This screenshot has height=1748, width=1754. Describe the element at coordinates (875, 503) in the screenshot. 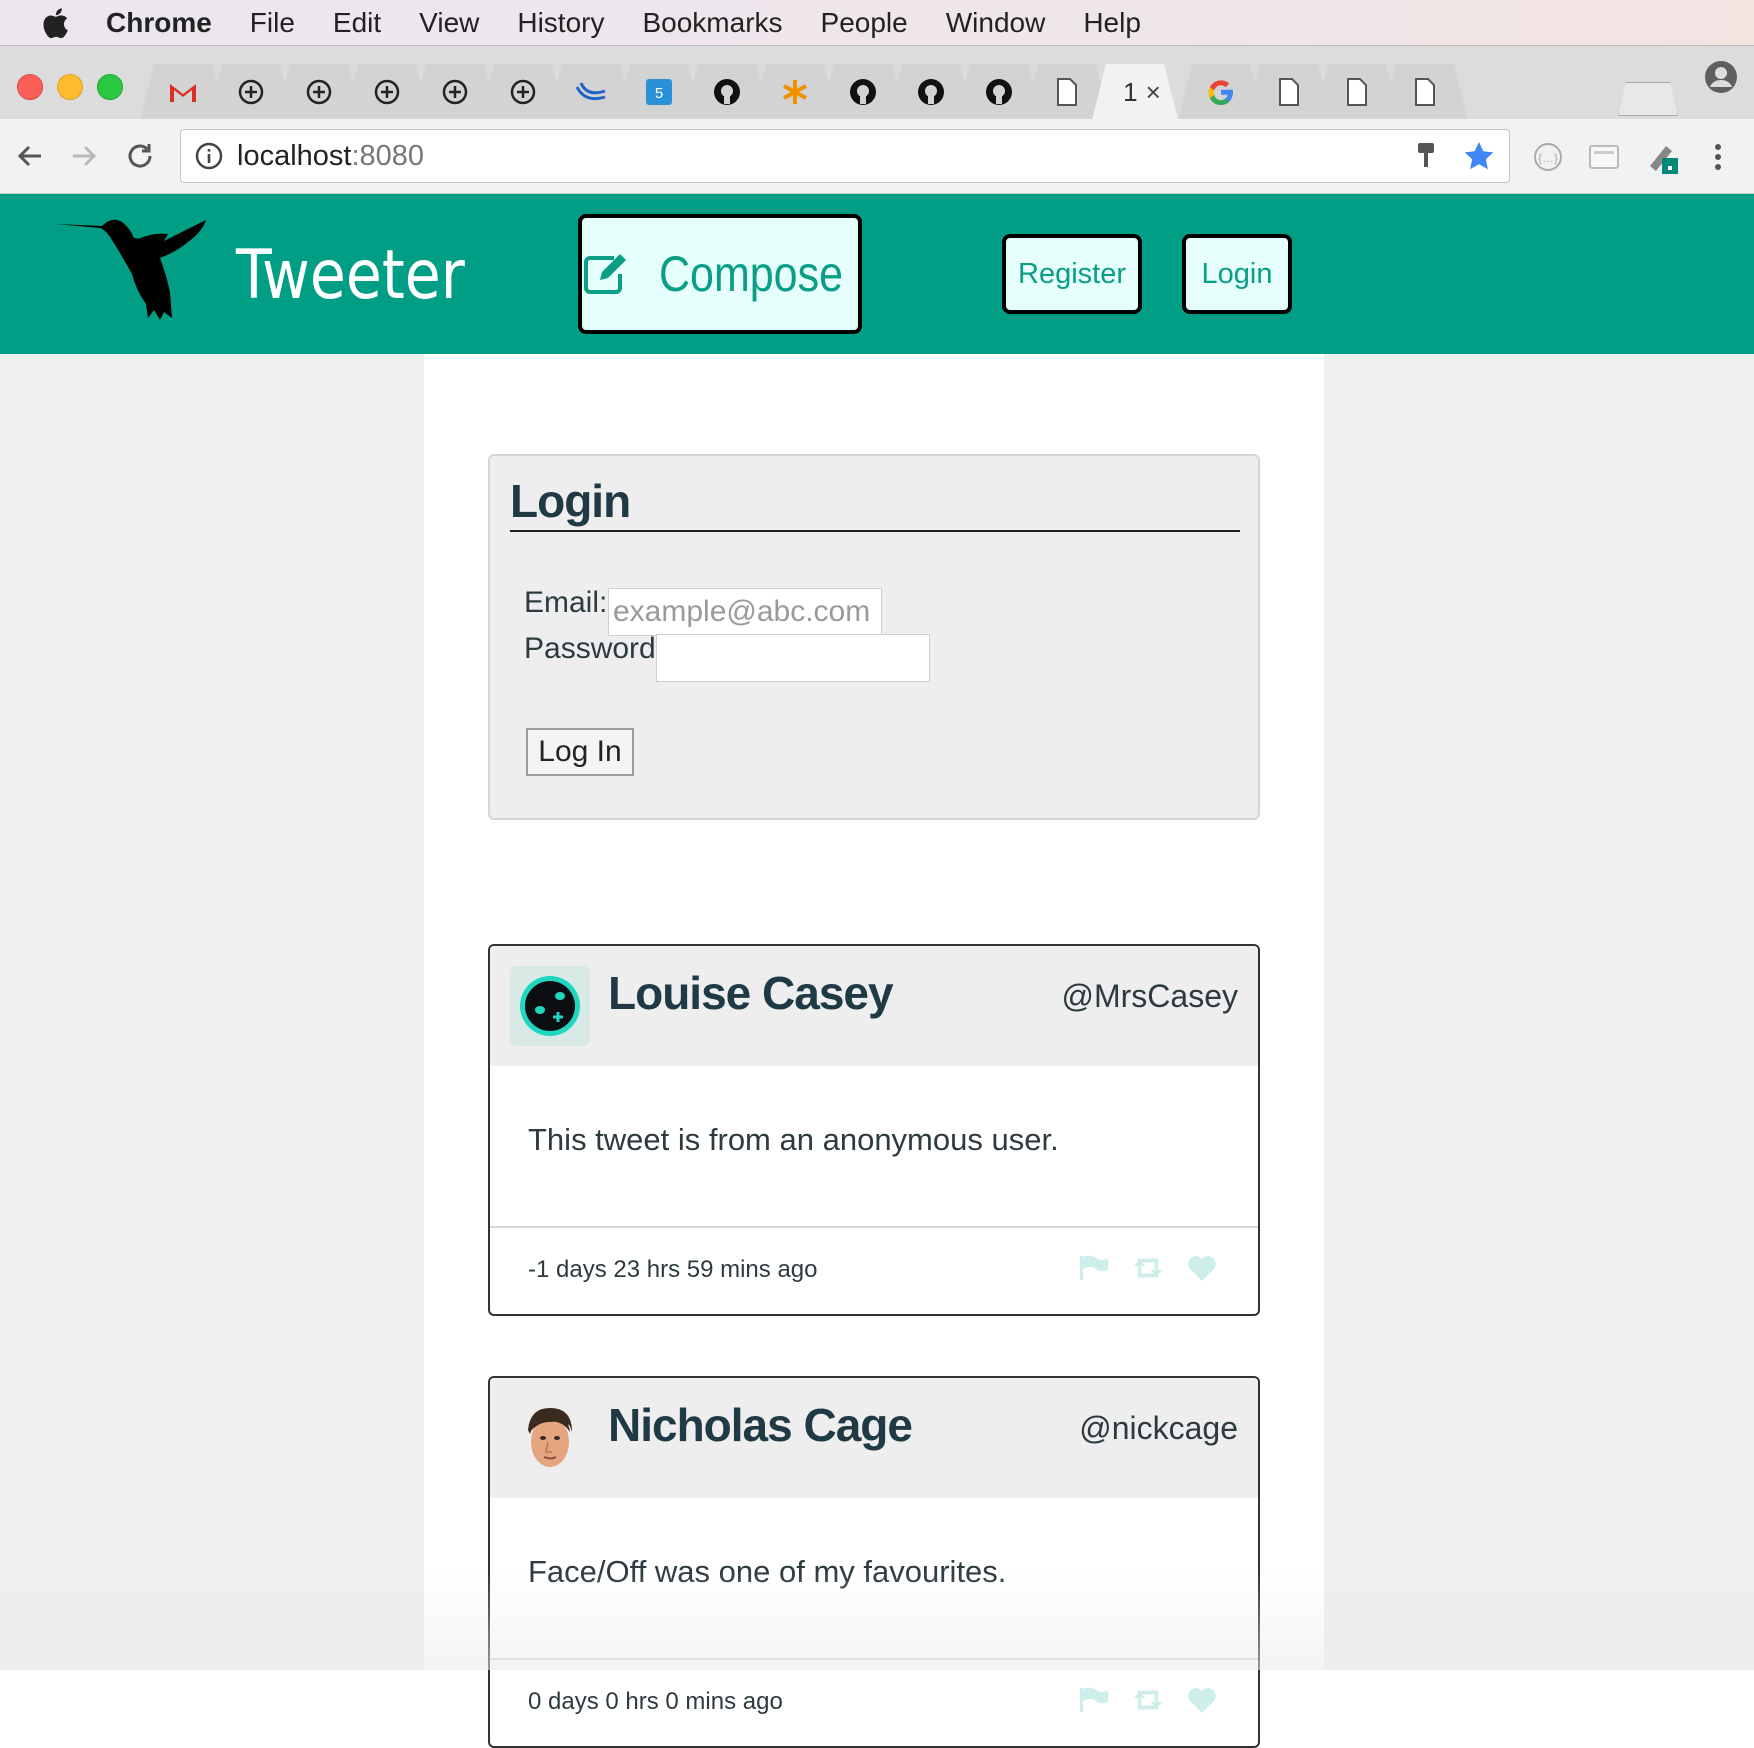

I see `login-form-title: Login` at that location.